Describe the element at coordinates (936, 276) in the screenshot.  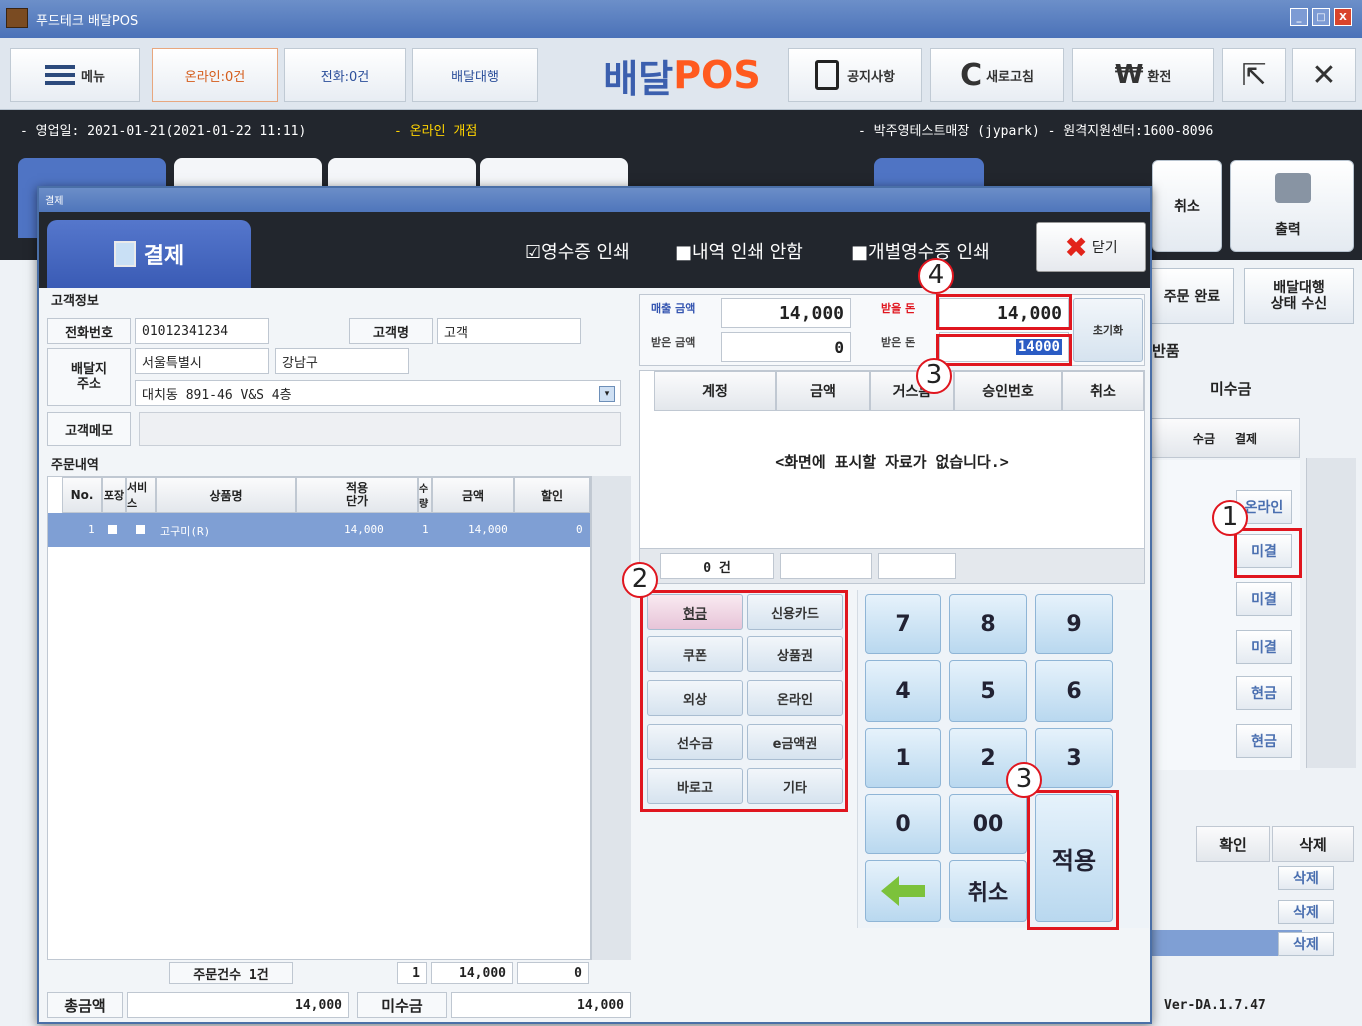
I see `marker-4: 4` at that location.